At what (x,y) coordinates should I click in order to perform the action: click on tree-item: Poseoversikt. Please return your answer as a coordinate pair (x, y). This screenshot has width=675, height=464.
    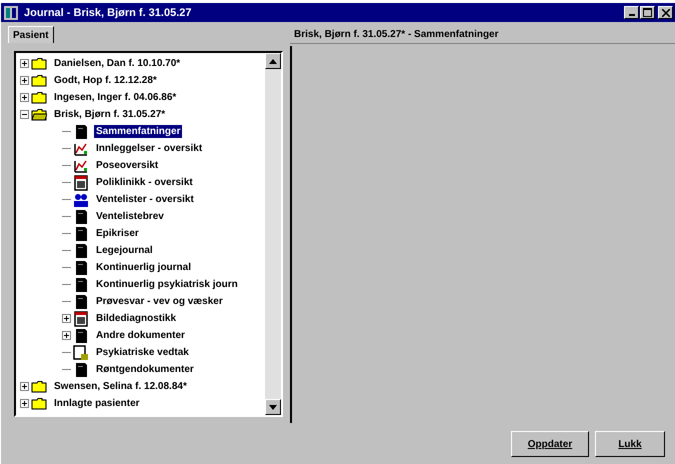
    Looking at the image, I should click on (127, 165).